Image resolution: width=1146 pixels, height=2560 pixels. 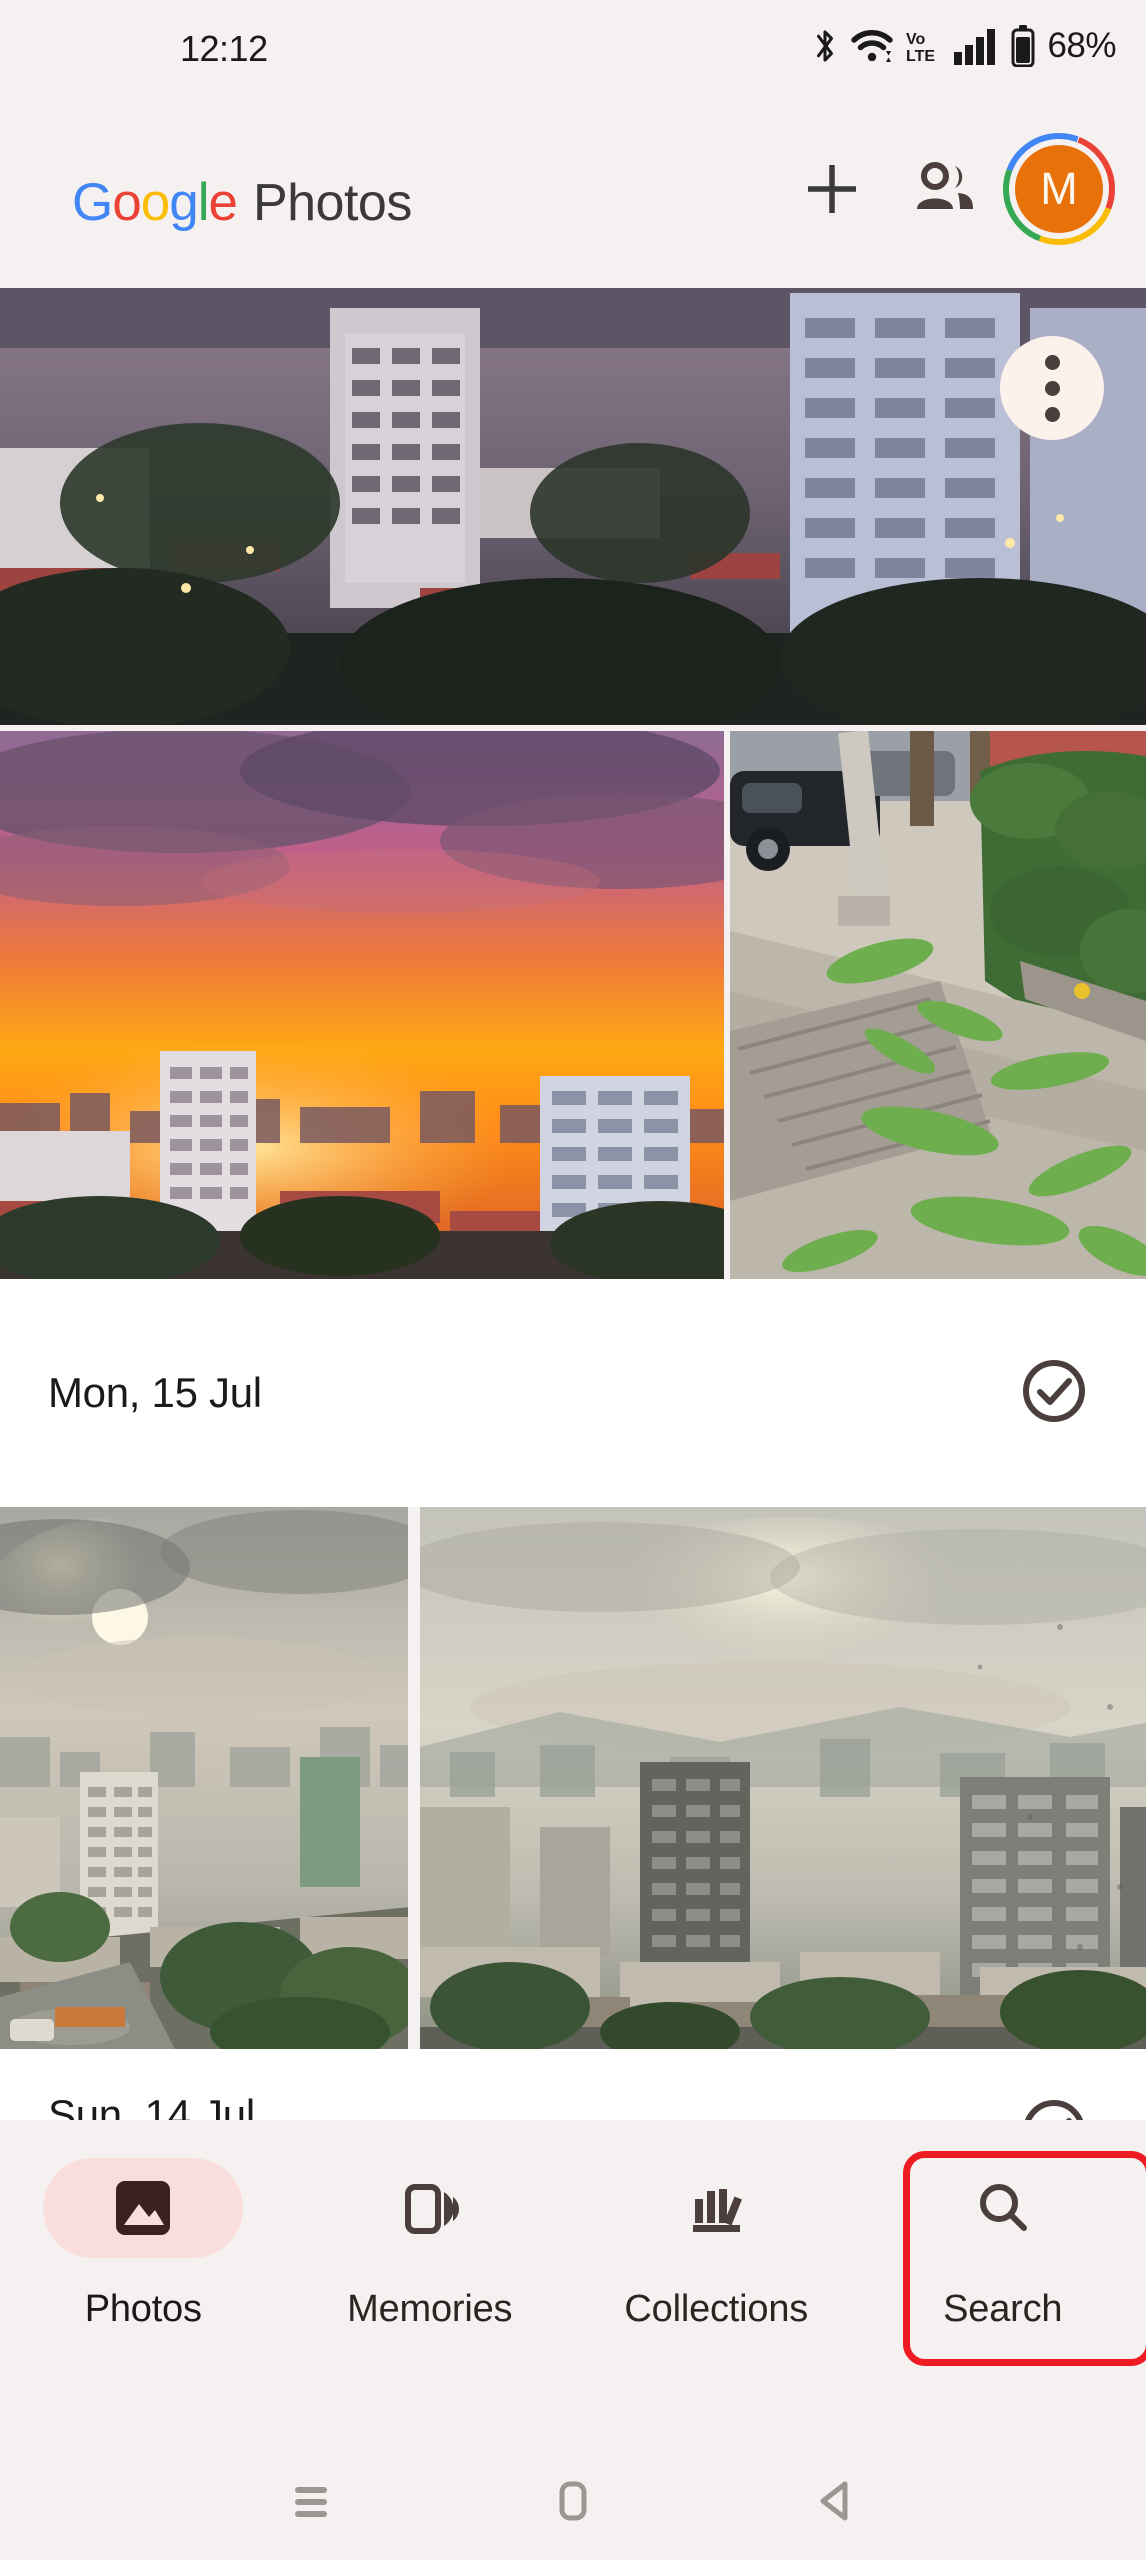 I want to click on add-button, so click(x=832, y=189).